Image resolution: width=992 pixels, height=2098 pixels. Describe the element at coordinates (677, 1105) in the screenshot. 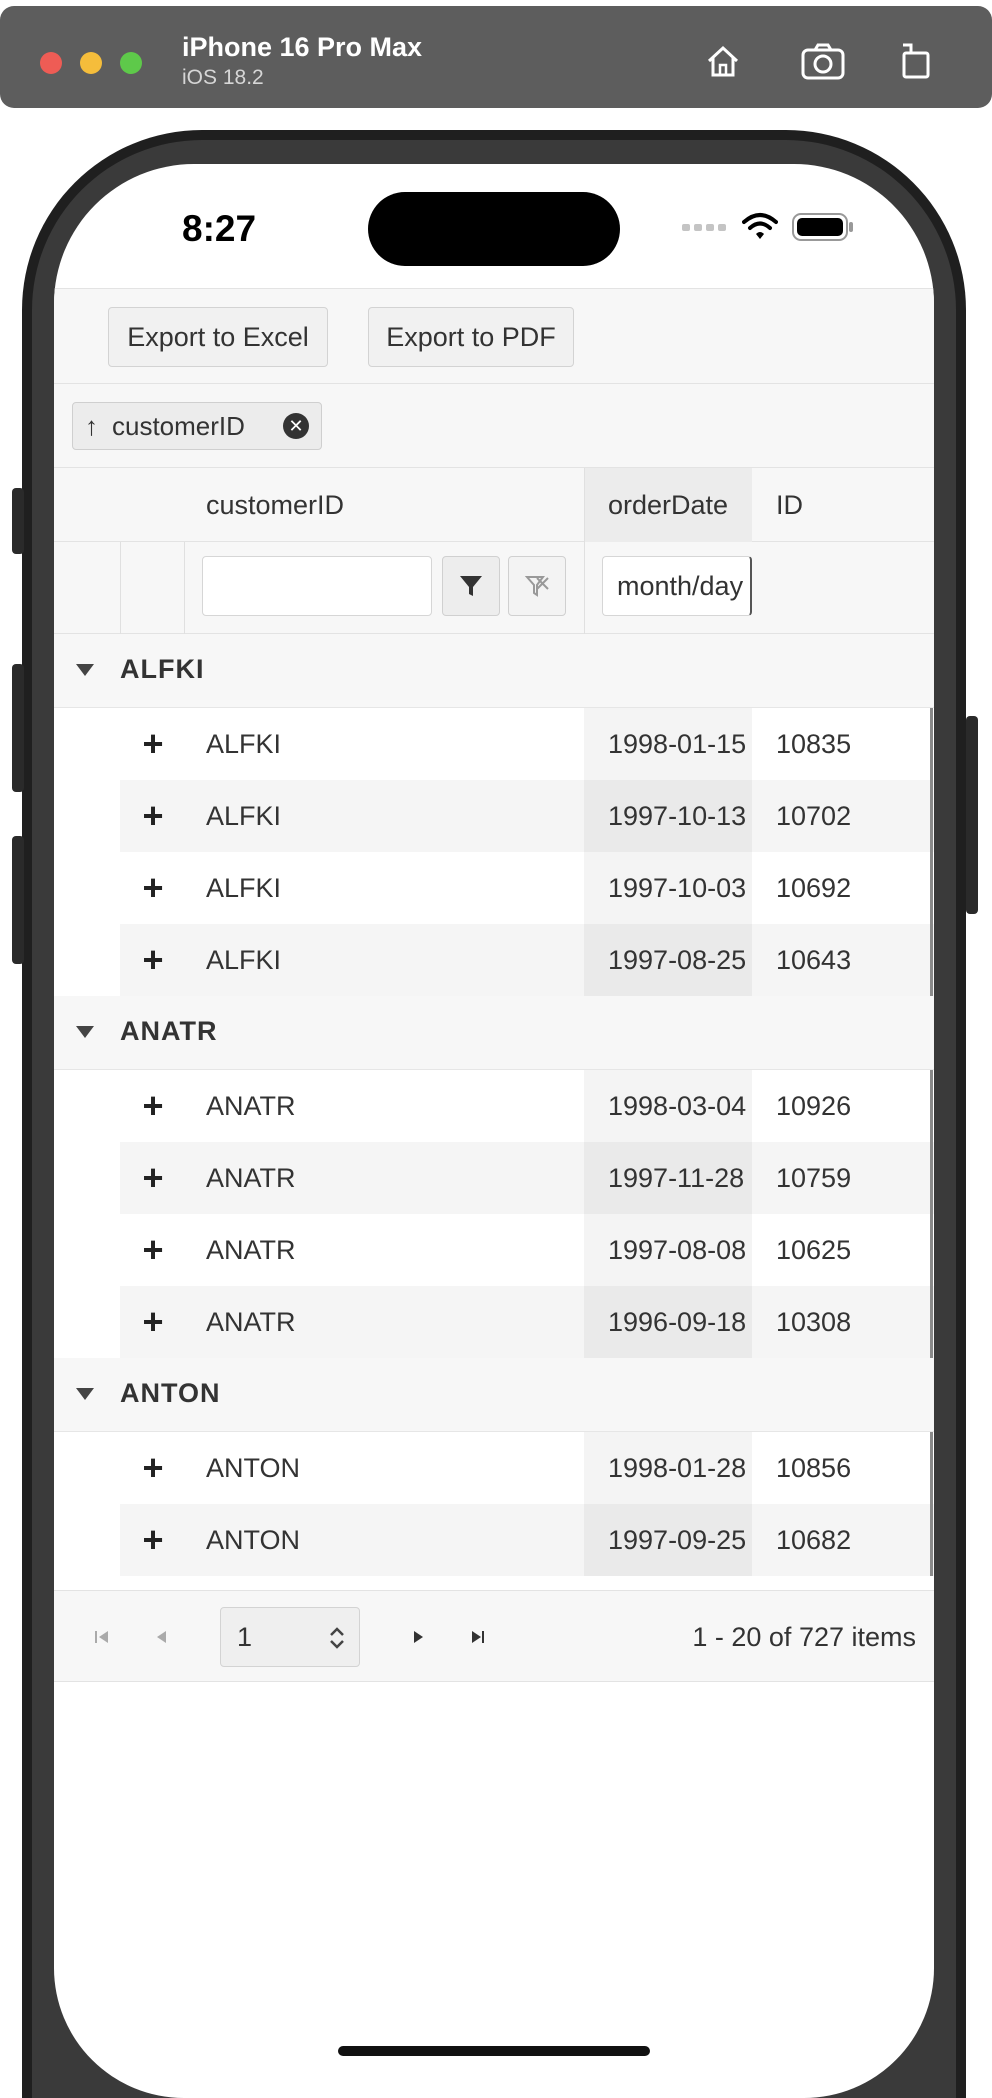

I see `cell-orderdate: 1998-03-04` at that location.